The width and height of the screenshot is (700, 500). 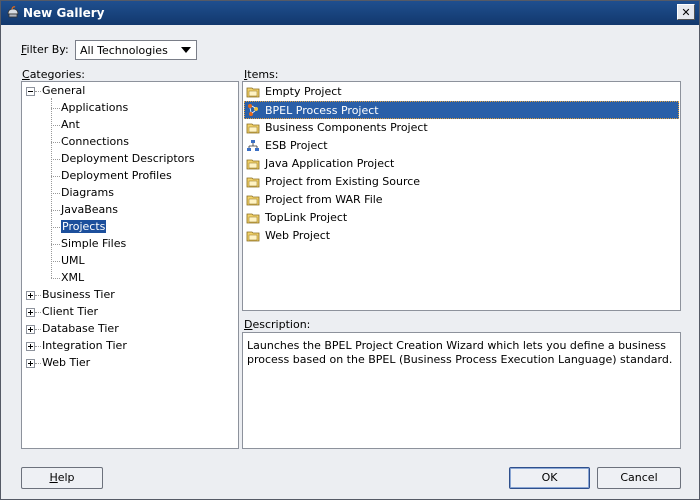 What do you see at coordinates (94, 108) in the screenshot?
I see `tree-item-applications: Applications` at bounding box center [94, 108].